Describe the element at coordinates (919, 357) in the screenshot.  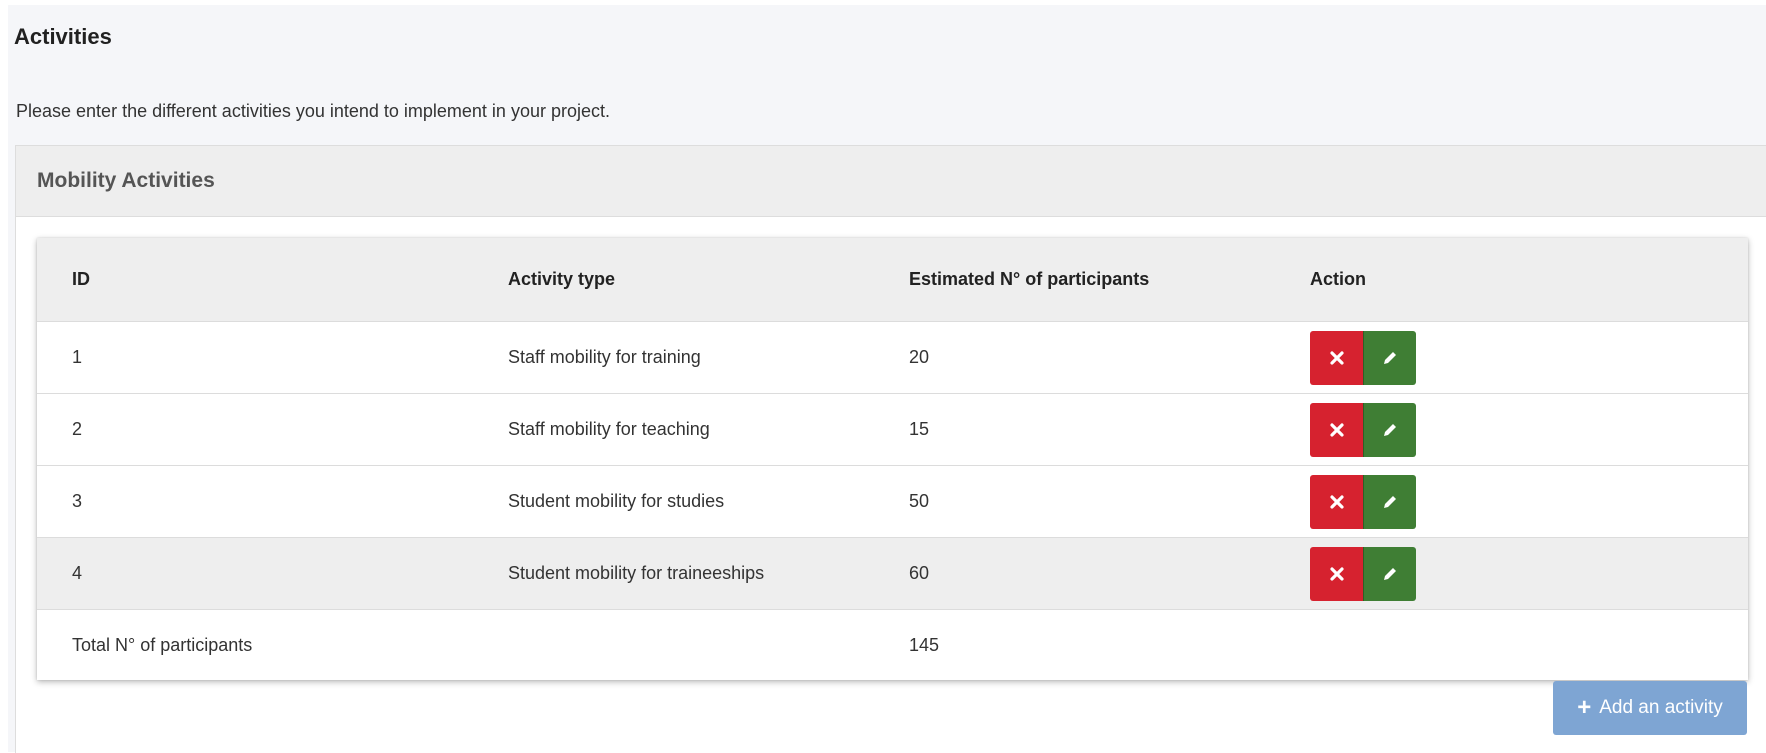
I see `row-participants: 20` at that location.